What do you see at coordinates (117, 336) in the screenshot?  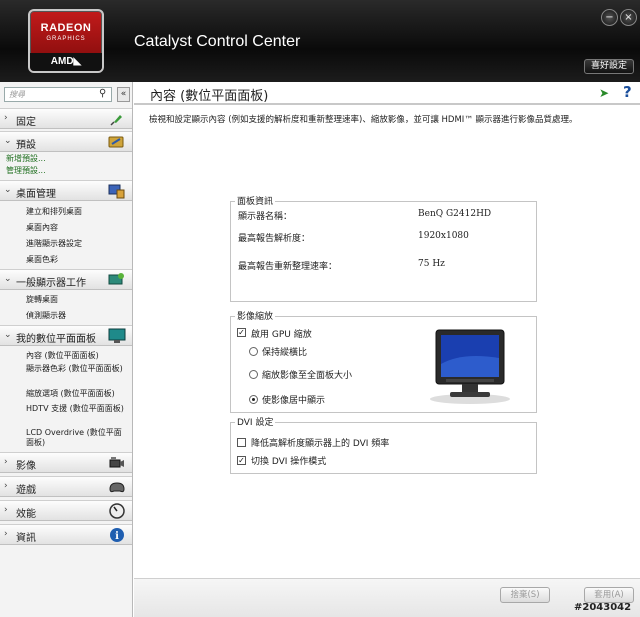 I see `flat-panel-icon` at bounding box center [117, 336].